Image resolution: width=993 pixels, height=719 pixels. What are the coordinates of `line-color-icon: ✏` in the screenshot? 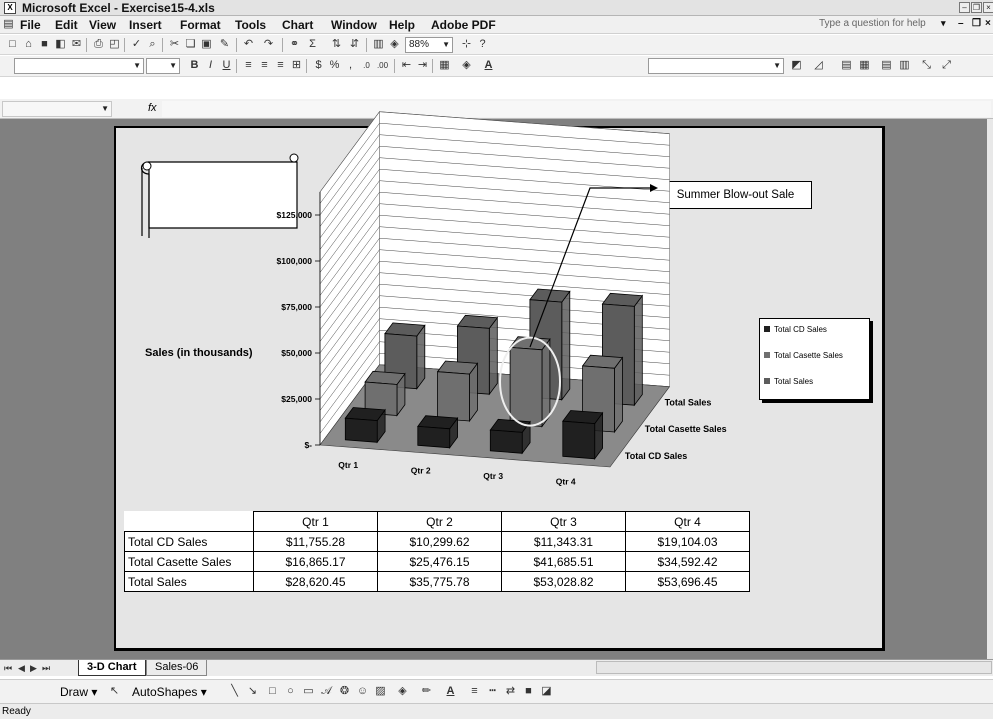 It's located at (426, 691).